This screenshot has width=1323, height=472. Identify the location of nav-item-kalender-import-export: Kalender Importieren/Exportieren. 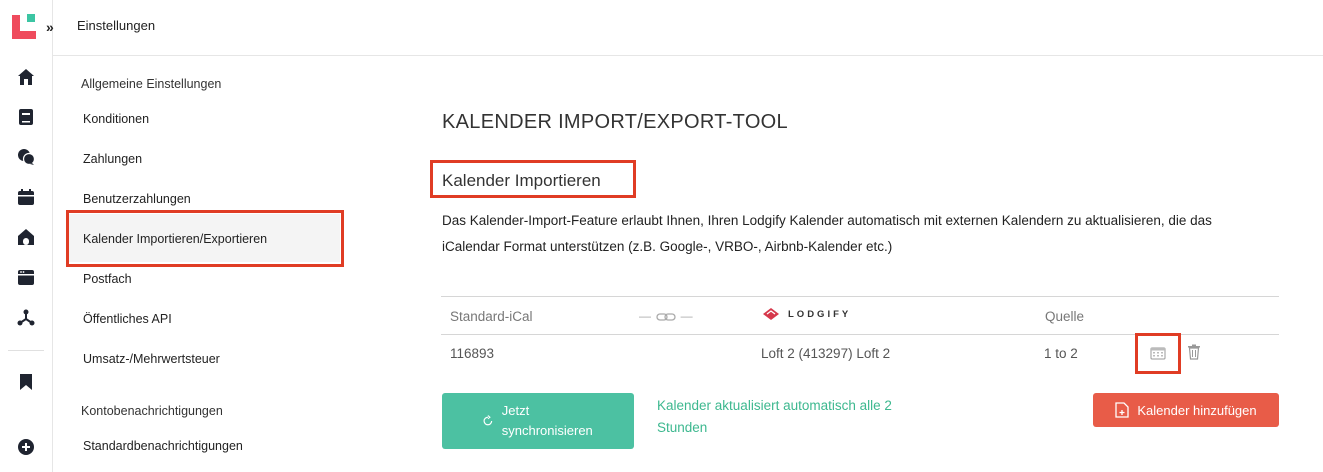
(175, 239).